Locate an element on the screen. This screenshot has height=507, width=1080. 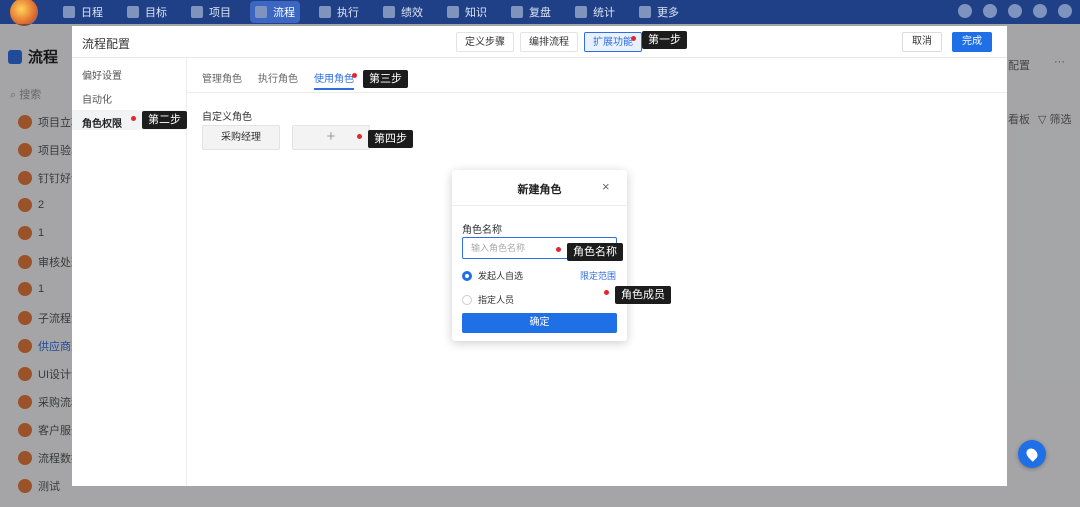
panel-title: 流程配置 is located at coordinates (106, 44).